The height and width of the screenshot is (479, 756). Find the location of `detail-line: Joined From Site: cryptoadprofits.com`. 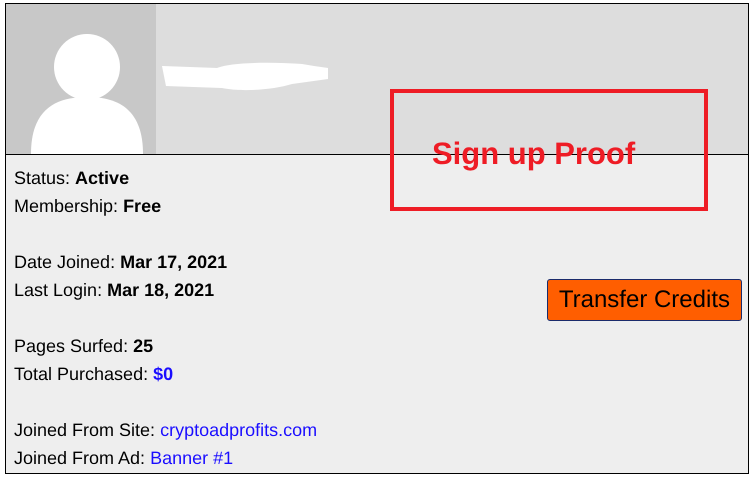

detail-line: Joined From Site: cryptoadprofits.com is located at coordinates (166, 430).